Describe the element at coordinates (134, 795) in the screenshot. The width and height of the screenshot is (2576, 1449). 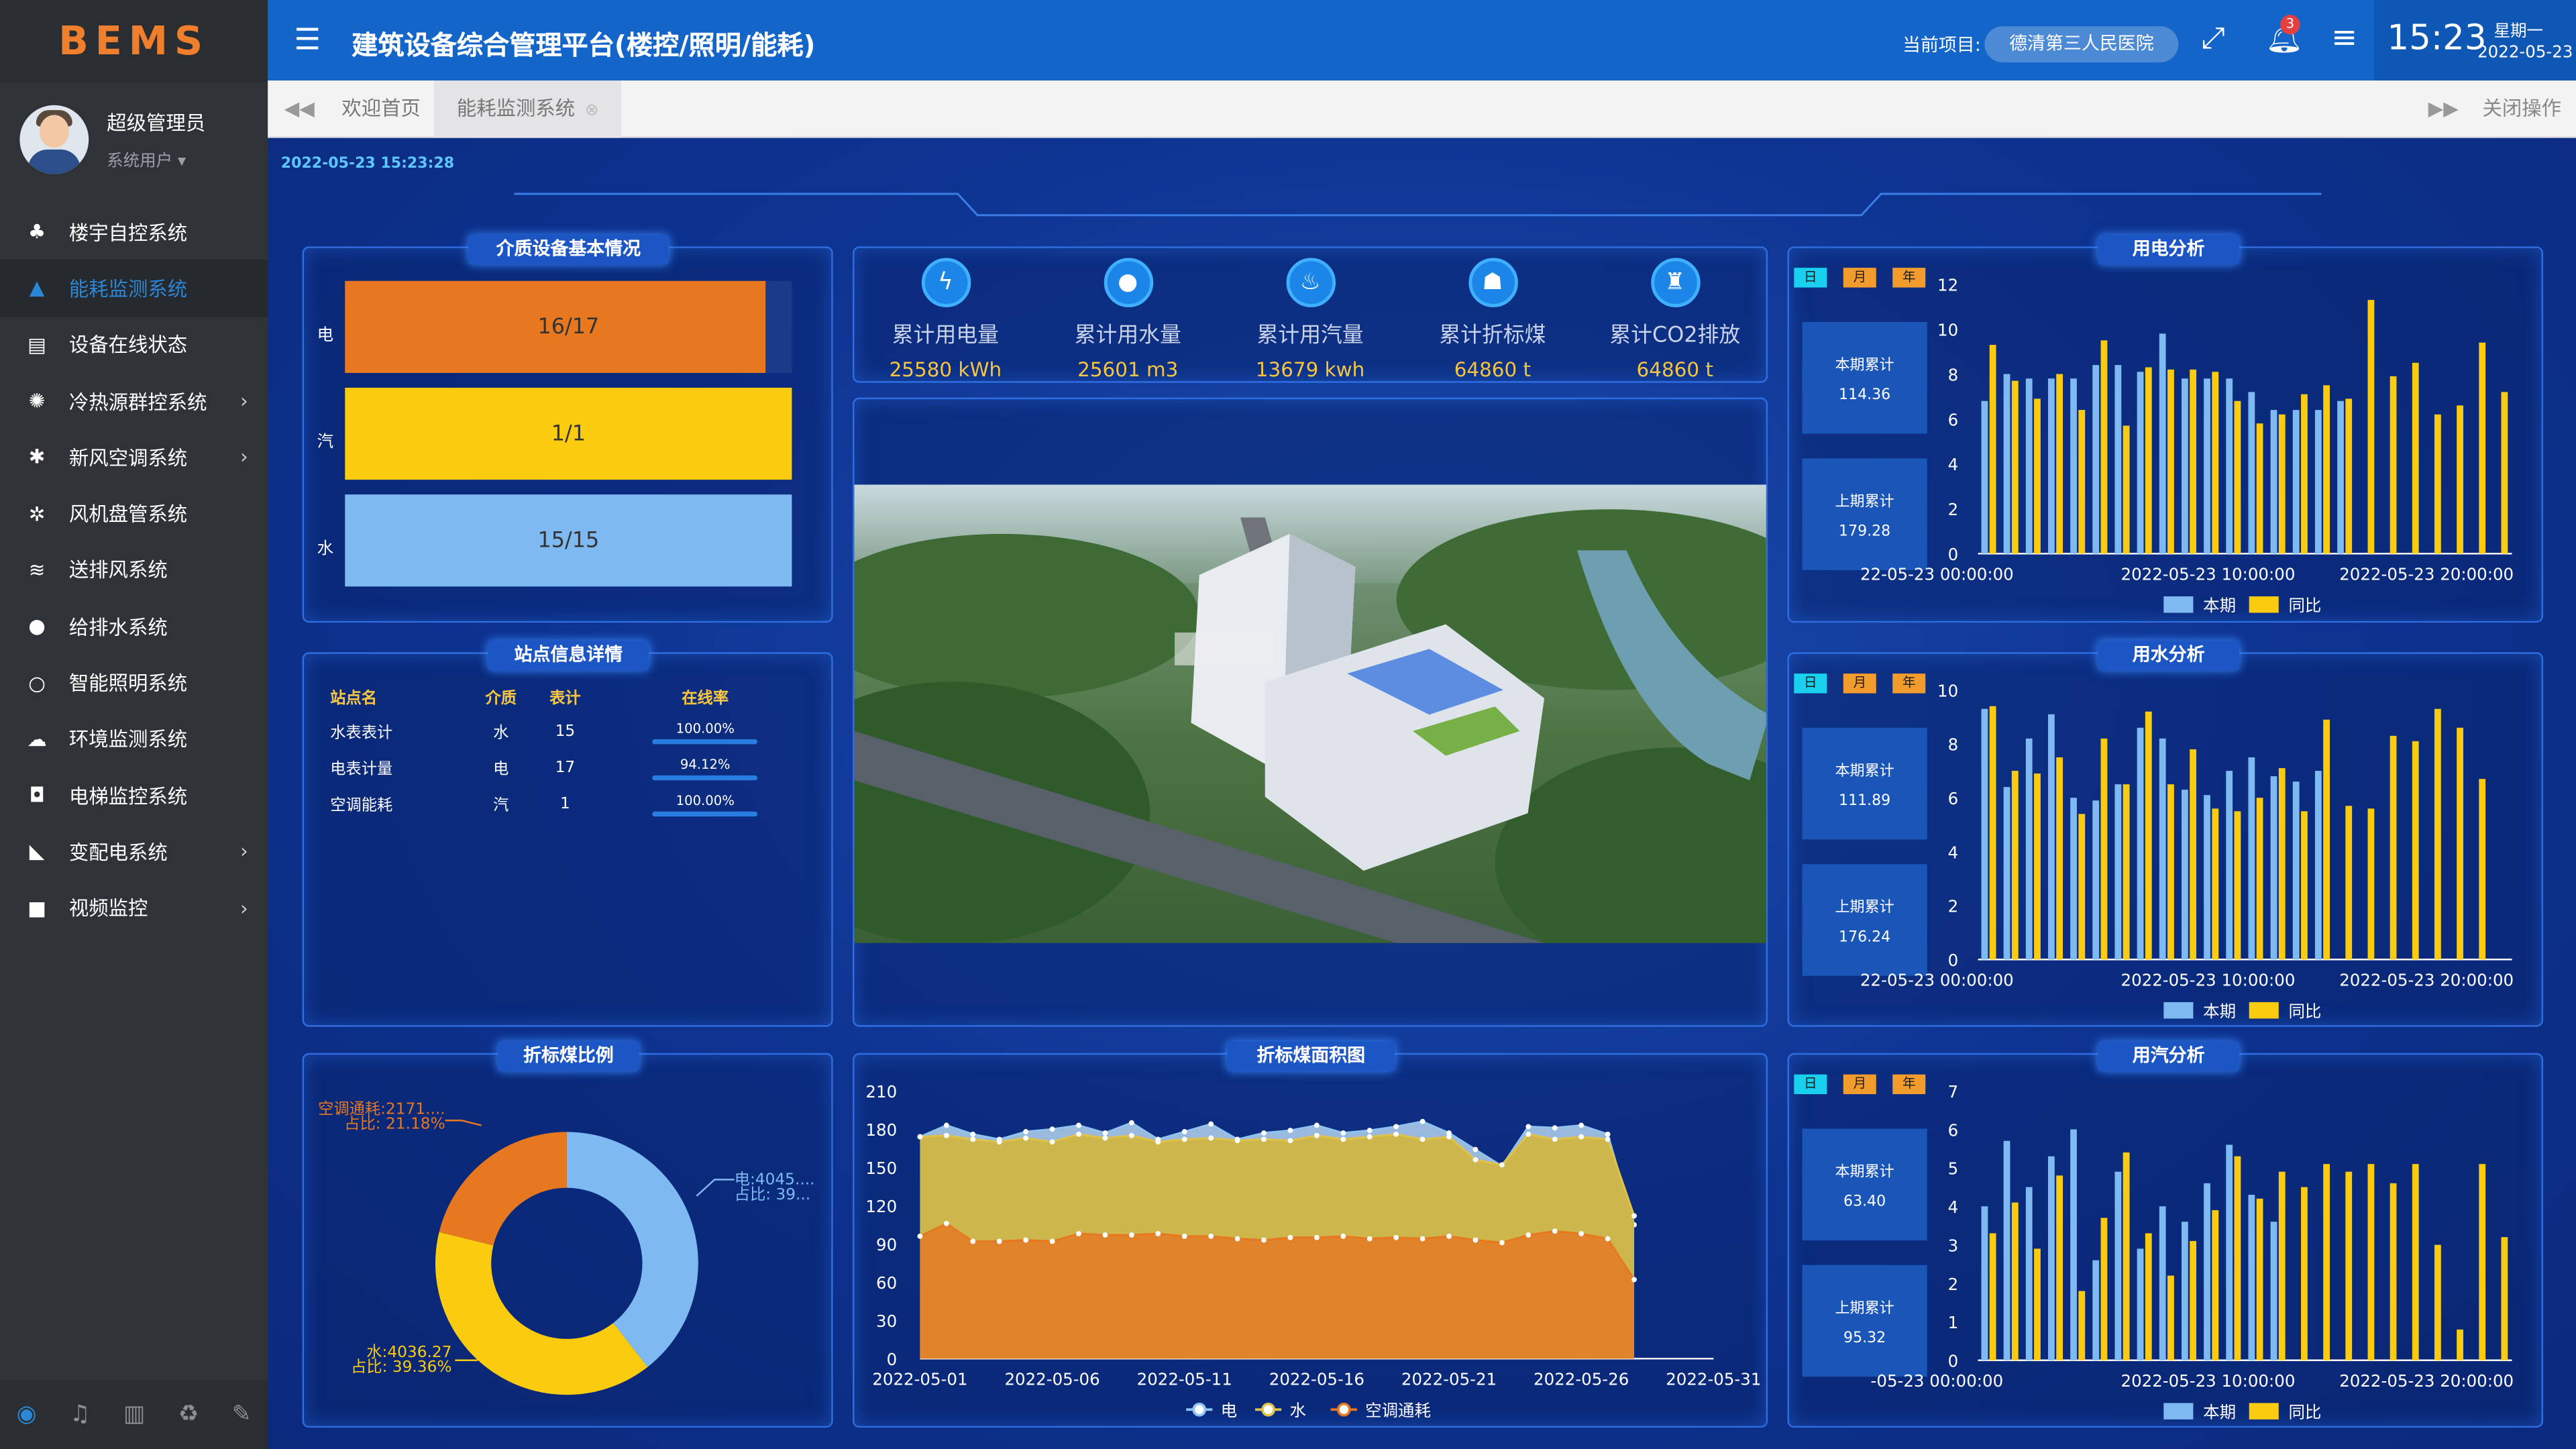
I see `sidebar-item-10: ◘ 电梯监控系统` at that location.